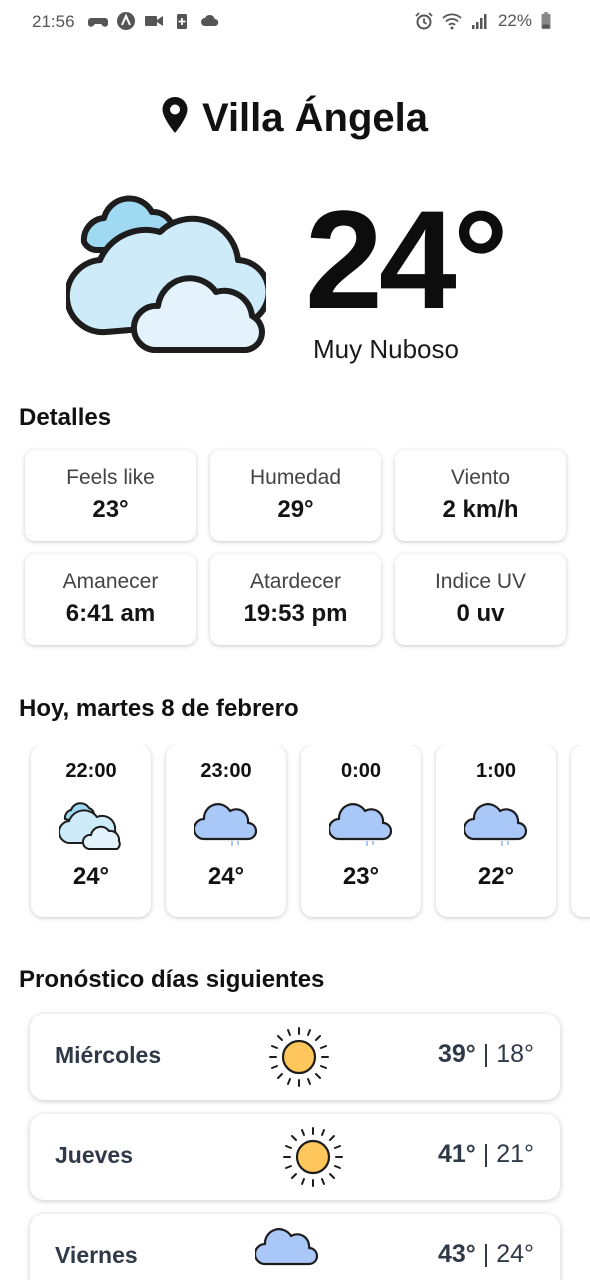 Image resolution: width=590 pixels, height=1280 pixels. Describe the element at coordinates (295, 581) in the screenshot. I see `detail-label: Atardecer` at that location.